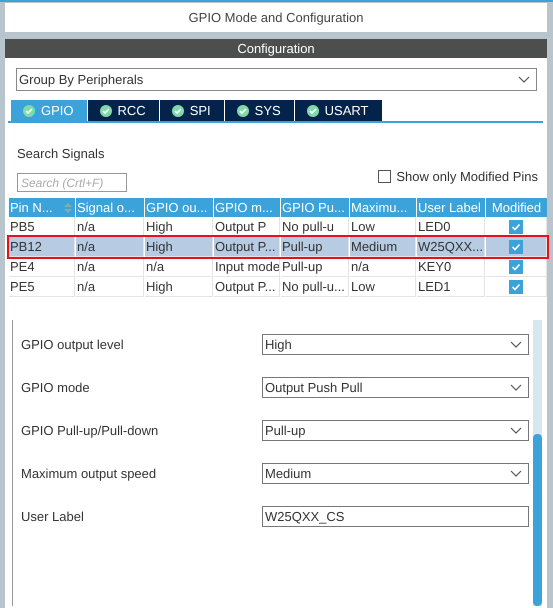 The image size is (553, 608). I want to click on search-field: Search (Crtl+F), so click(72, 182).